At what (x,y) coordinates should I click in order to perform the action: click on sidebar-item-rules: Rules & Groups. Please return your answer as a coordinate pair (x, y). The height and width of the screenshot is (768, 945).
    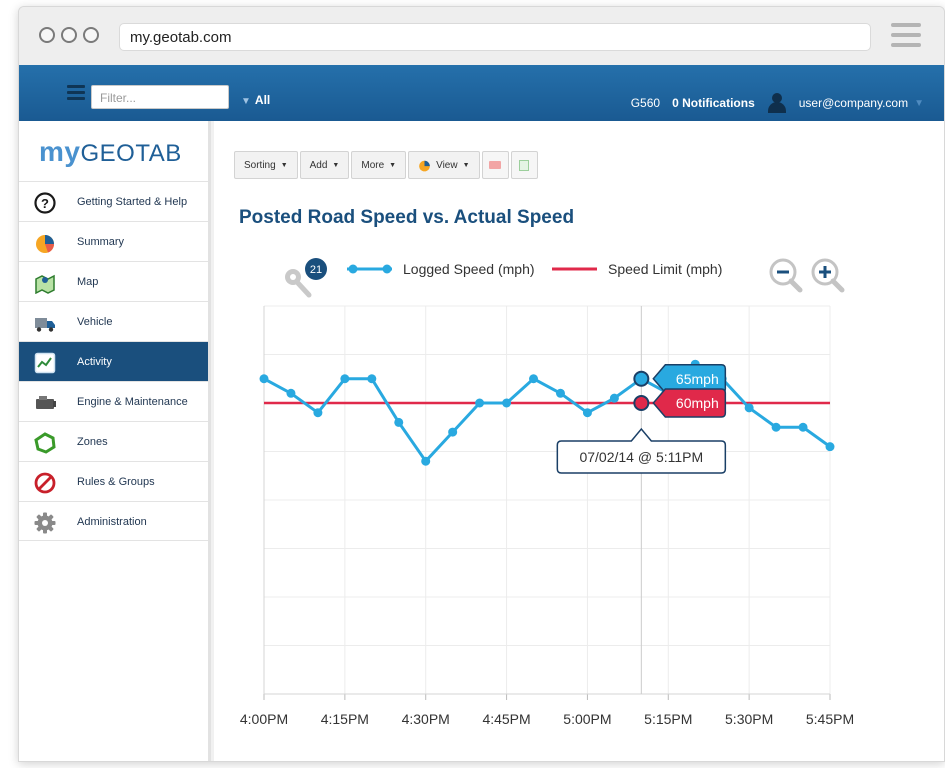
    Looking at the image, I should click on (113, 481).